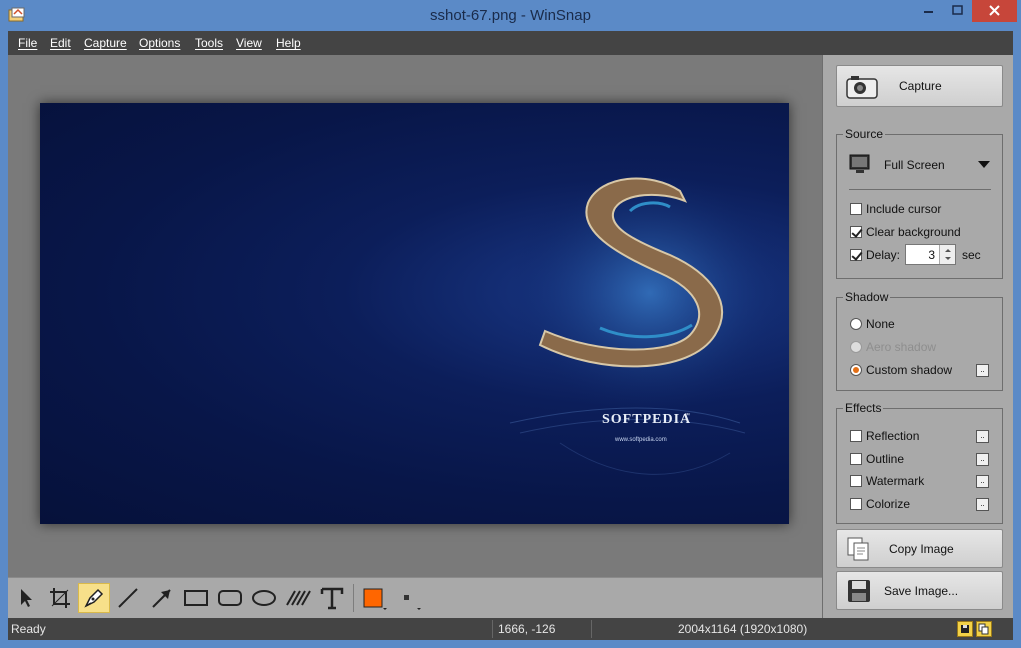 This screenshot has height=648, width=1021. I want to click on pointer-icon, so click(26, 598).